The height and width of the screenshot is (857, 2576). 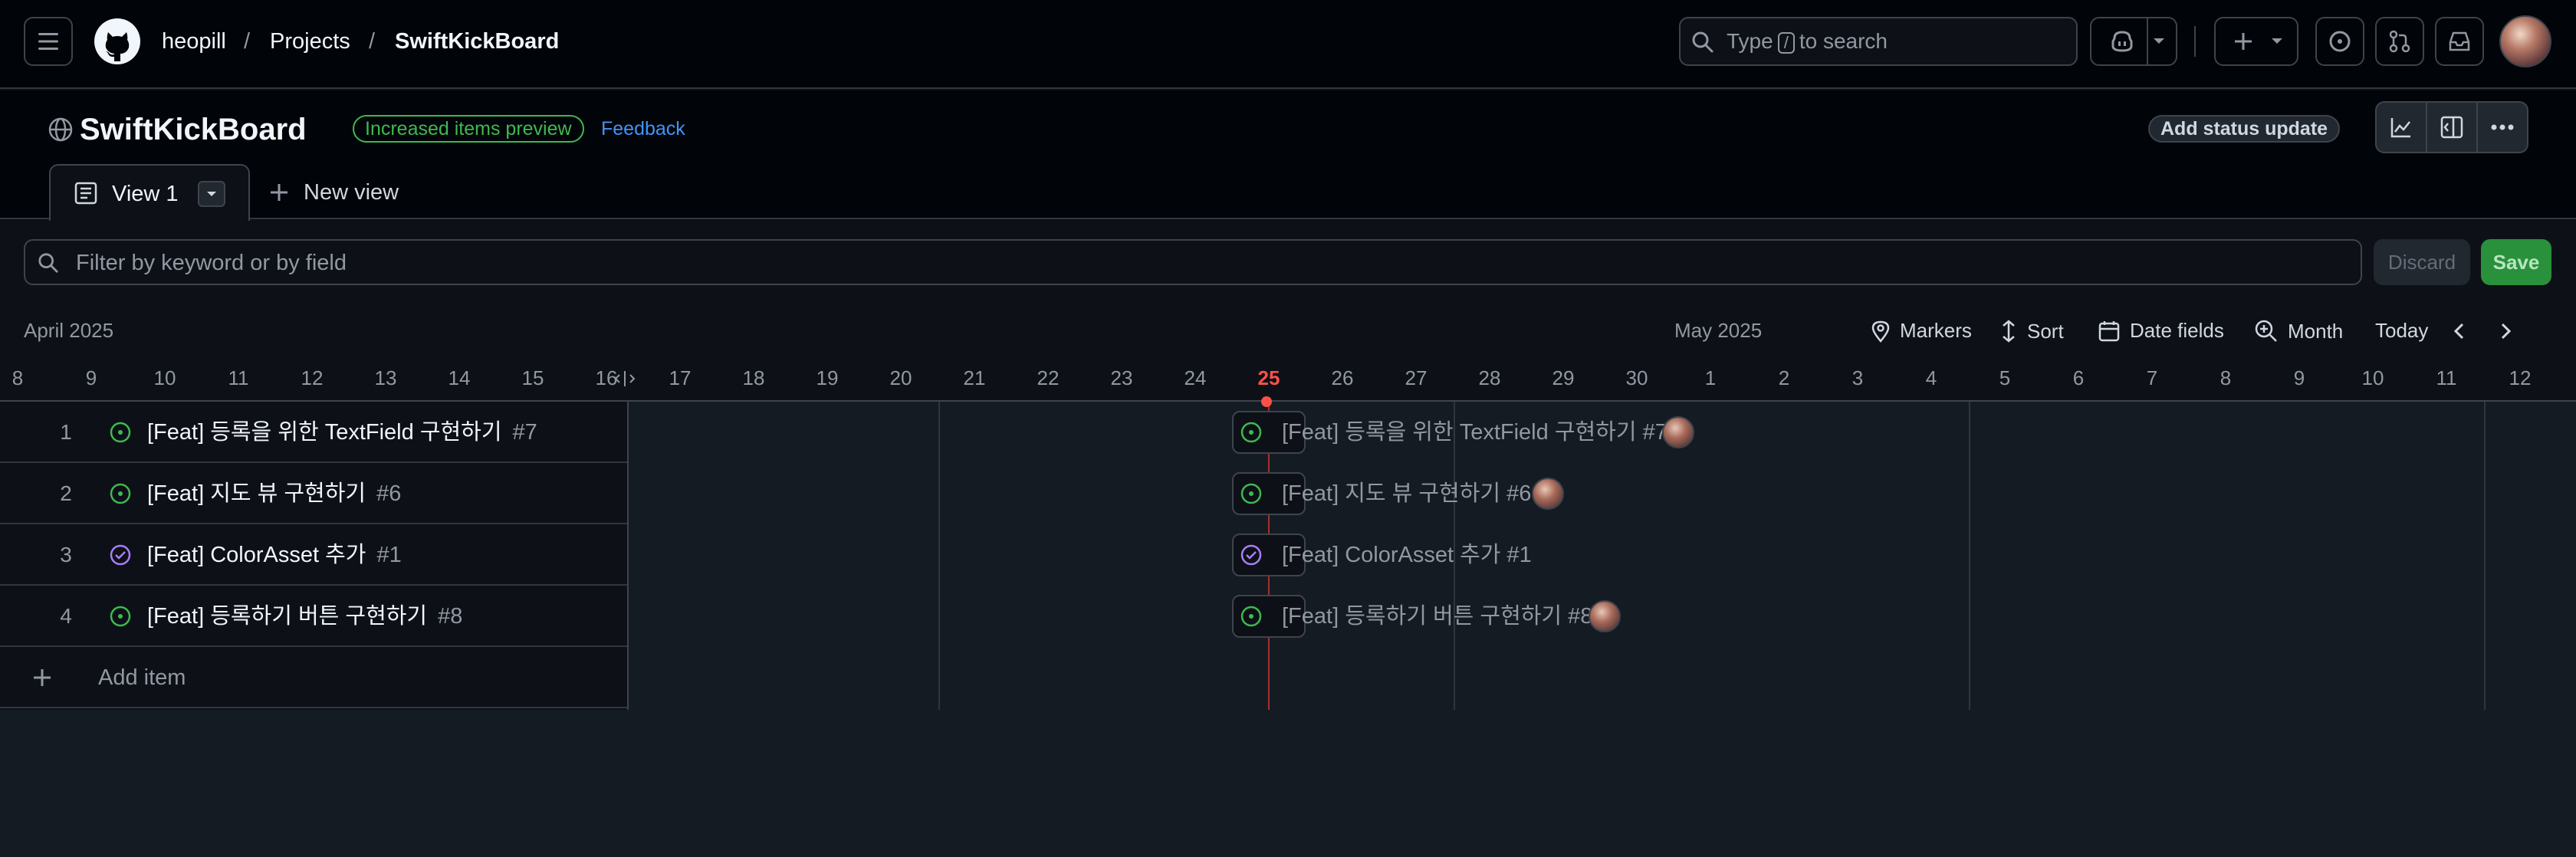 I want to click on breadcrumb-owner: heopill, so click(x=194, y=41).